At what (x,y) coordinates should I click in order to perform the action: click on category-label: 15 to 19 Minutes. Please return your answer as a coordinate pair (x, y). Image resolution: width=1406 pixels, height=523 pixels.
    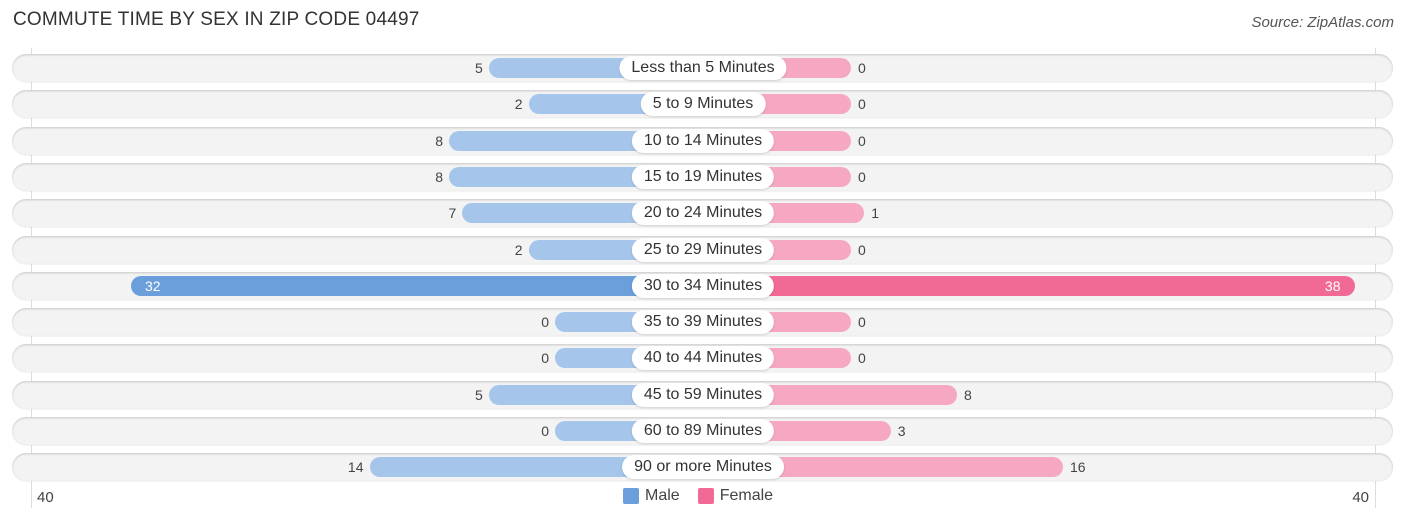
    Looking at the image, I should click on (703, 177).